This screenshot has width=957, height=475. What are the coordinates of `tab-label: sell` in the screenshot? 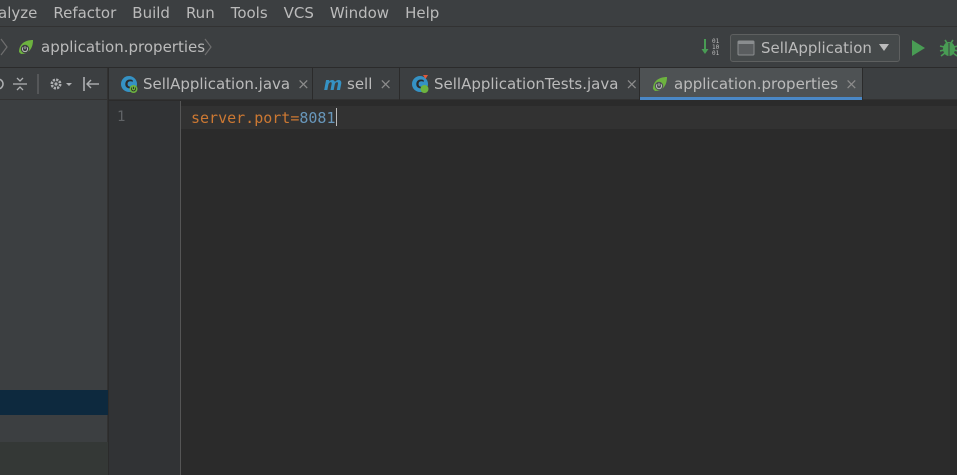 It's located at (360, 84).